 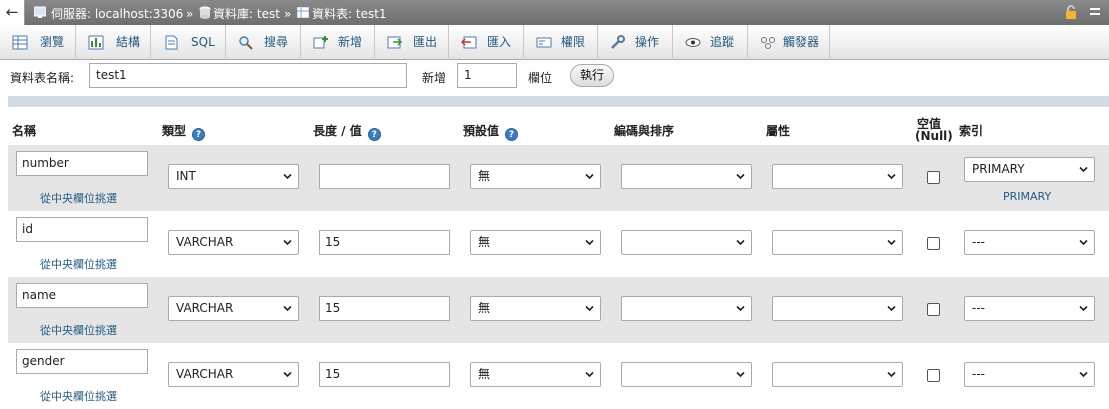 I want to click on columns-label: 欄位, so click(x=540, y=78).